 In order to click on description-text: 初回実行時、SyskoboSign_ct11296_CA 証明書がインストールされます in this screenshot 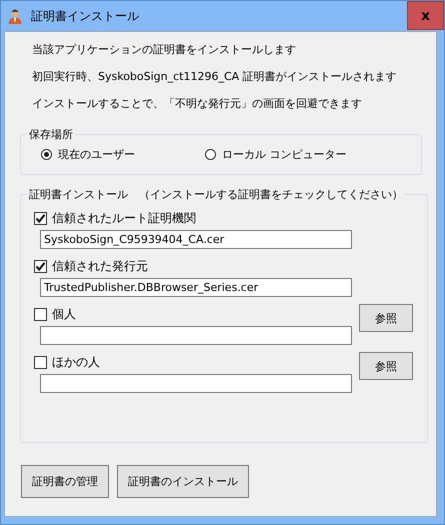, I will do `click(215, 77)`.